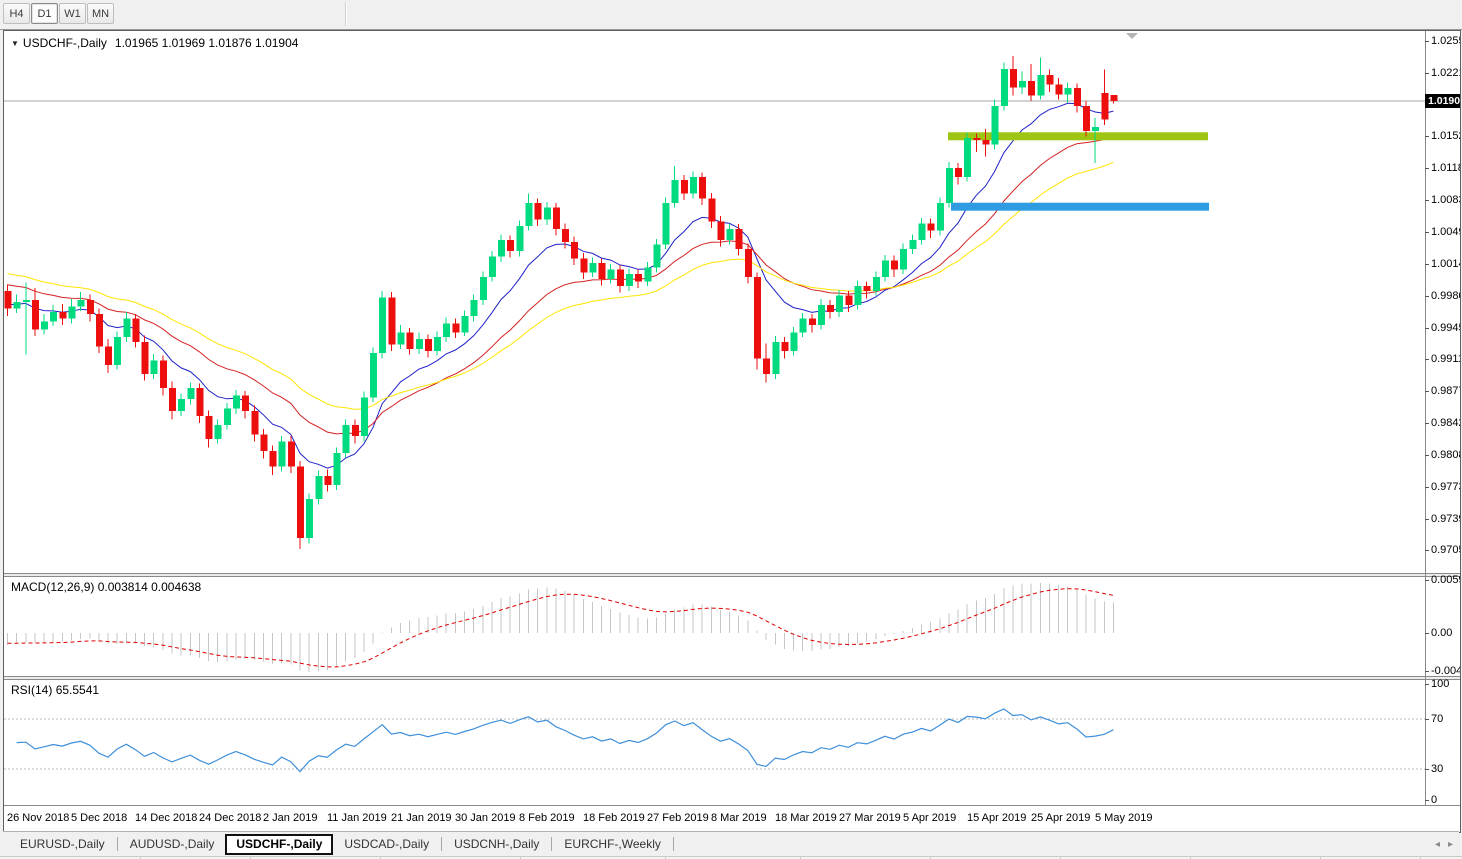 This screenshot has height=859, width=1462. What do you see at coordinates (1437, 844) in the screenshot?
I see `tab-scroll-left-icon: ◂` at bounding box center [1437, 844].